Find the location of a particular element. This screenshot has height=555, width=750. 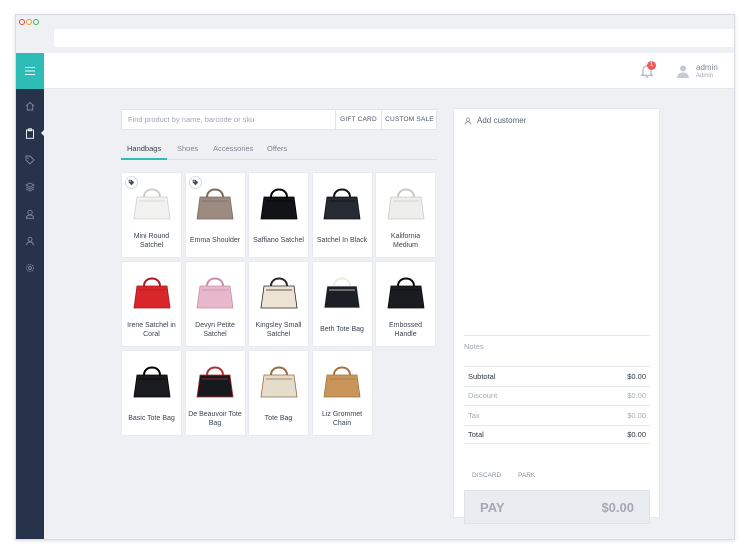

product-card: Satchel In Black is located at coordinates (342, 215).